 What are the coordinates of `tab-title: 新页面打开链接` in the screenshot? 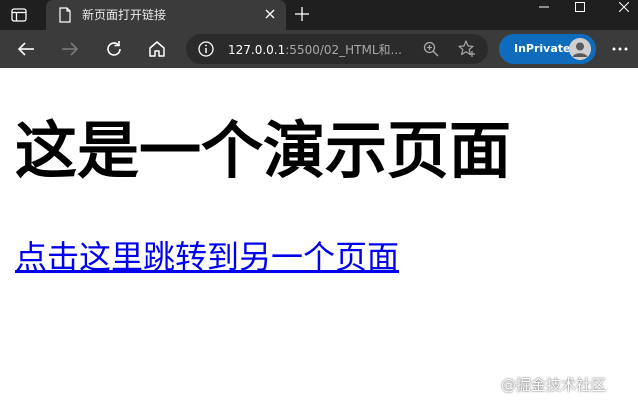 It's located at (124, 15).